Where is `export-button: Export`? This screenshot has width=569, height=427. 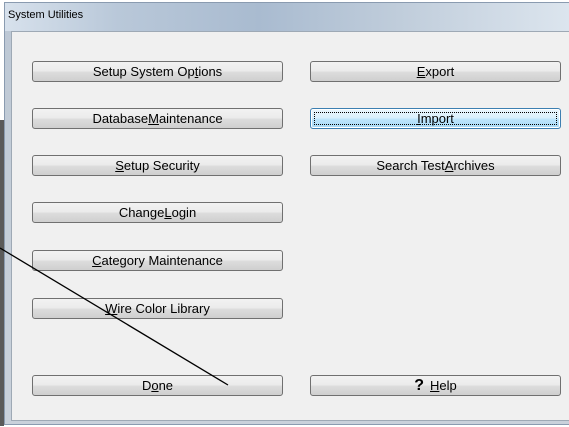 export-button: Export is located at coordinates (435, 71).